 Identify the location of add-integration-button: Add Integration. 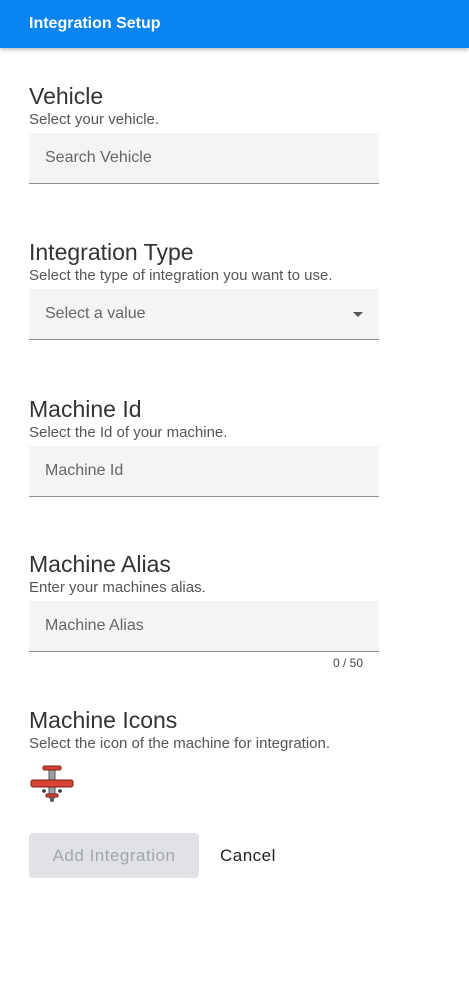
(114, 855).